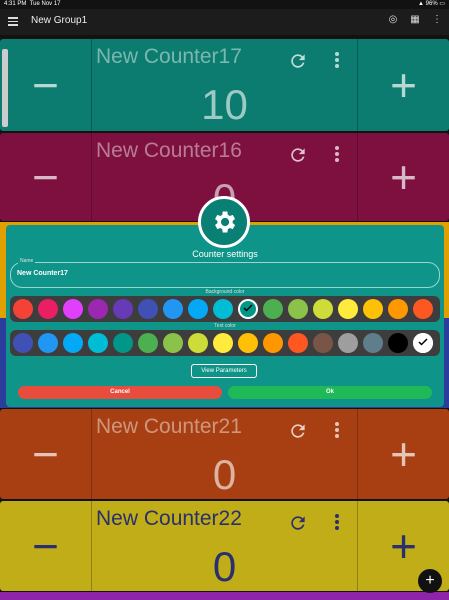  Describe the element at coordinates (224, 596) in the screenshot. I see `counter-card-partial` at that location.